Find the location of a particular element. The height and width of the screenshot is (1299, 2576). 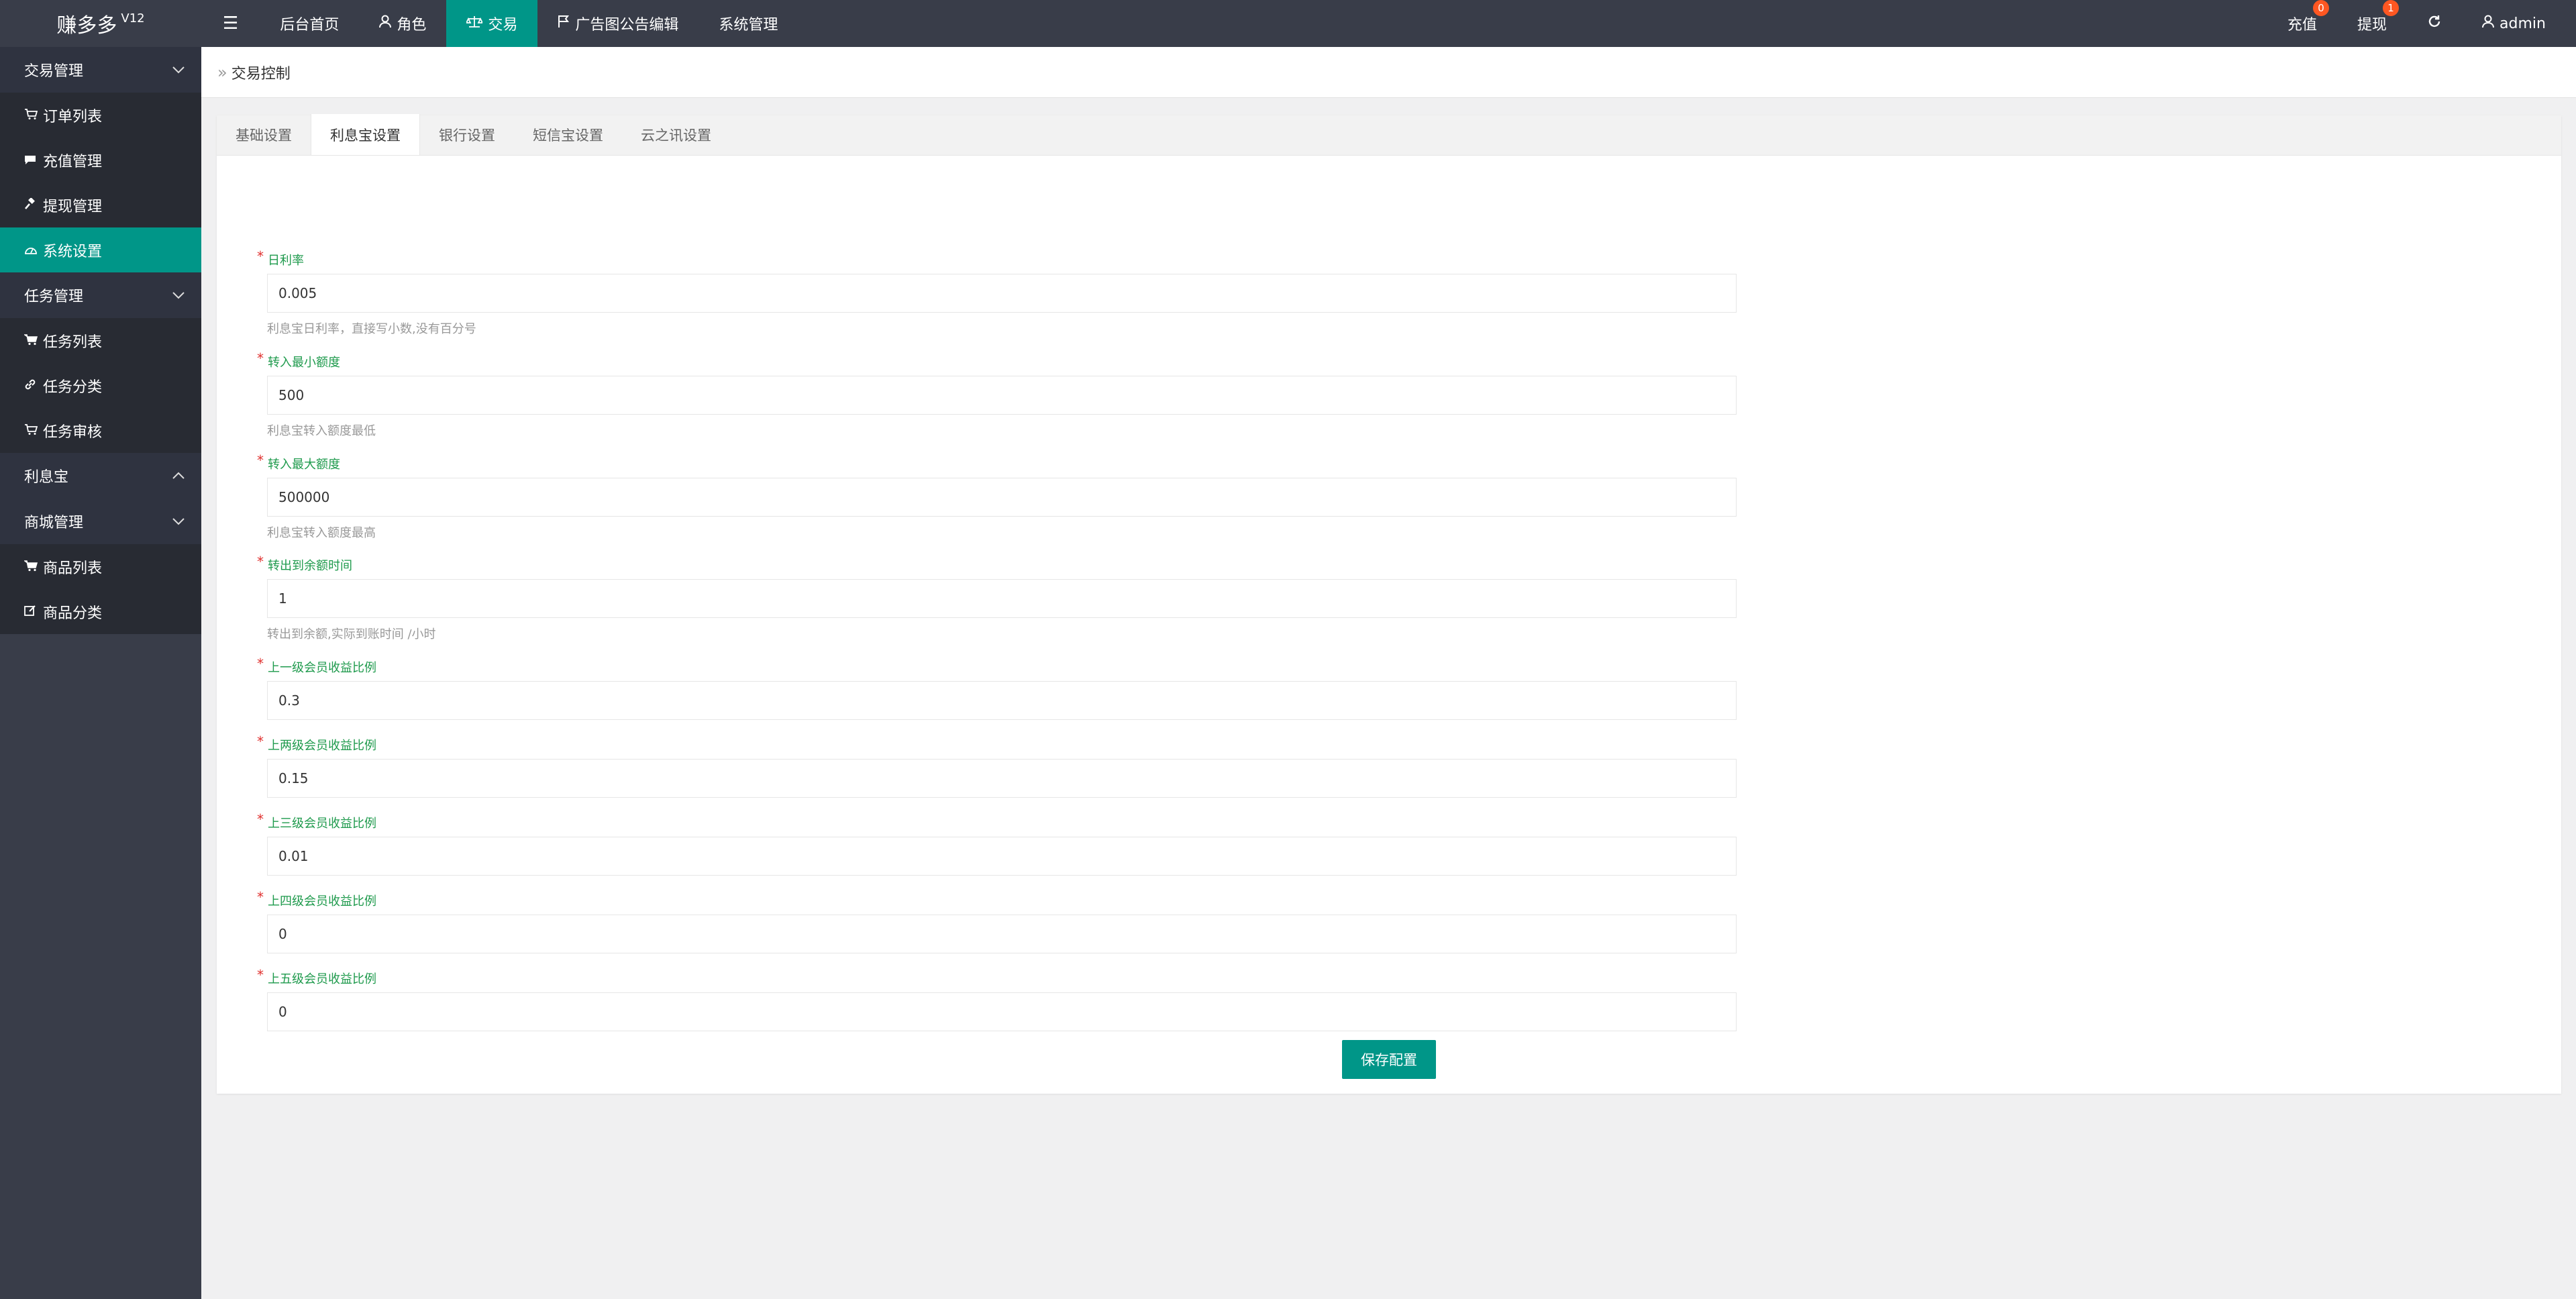

top-right-nav: 充值 0 提现 1 admin is located at coordinates (2421, 23).